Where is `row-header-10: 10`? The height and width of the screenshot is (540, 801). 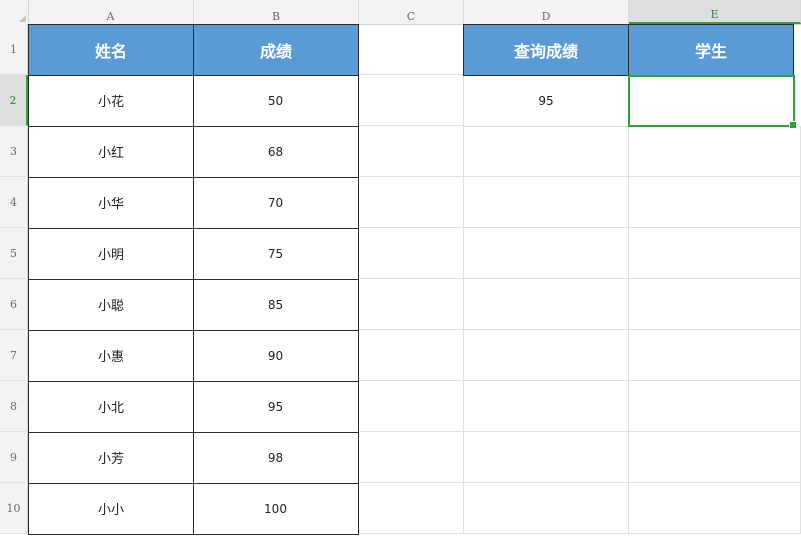
row-header-10: 10 is located at coordinates (14, 508).